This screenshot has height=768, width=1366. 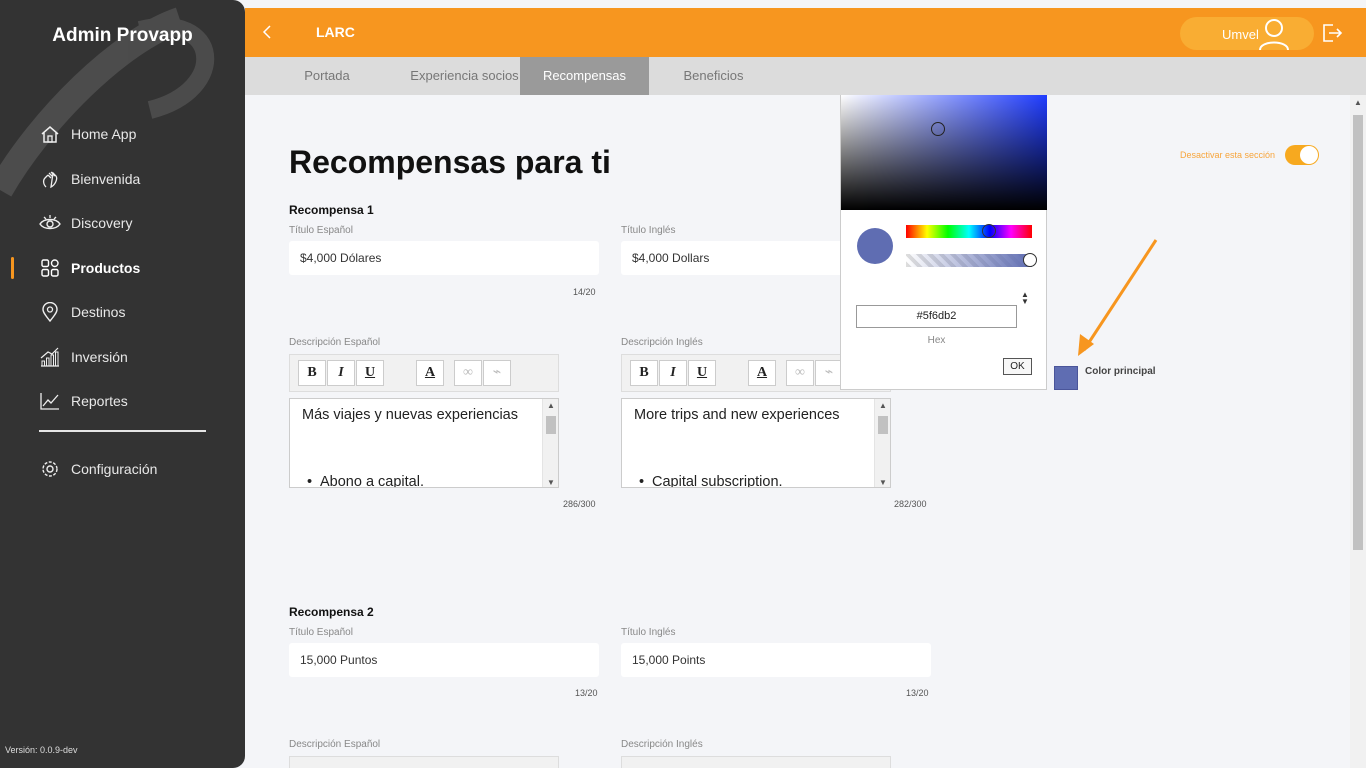 What do you see at coordinates (1240, 34) in the screenshot?
I see `user-name: Umvel` at bounding box center [1240, 34].